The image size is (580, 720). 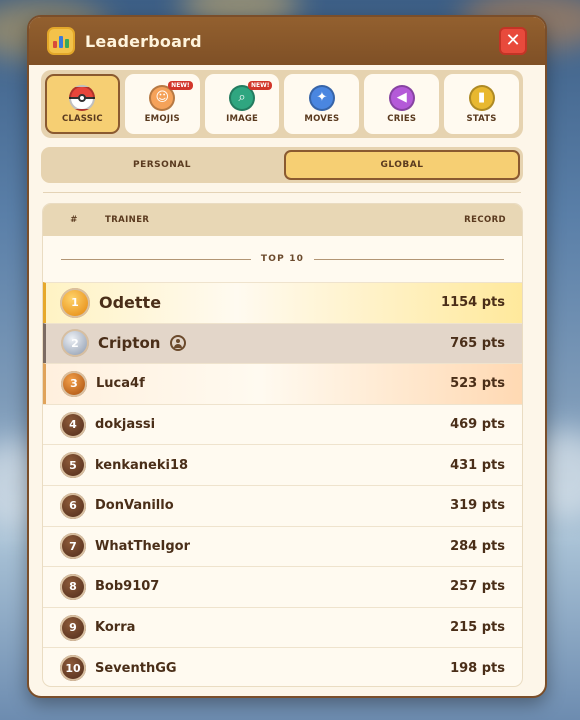 I want to click on table-row: 2 Cripton 765 pts, so click(x=282, y=343).